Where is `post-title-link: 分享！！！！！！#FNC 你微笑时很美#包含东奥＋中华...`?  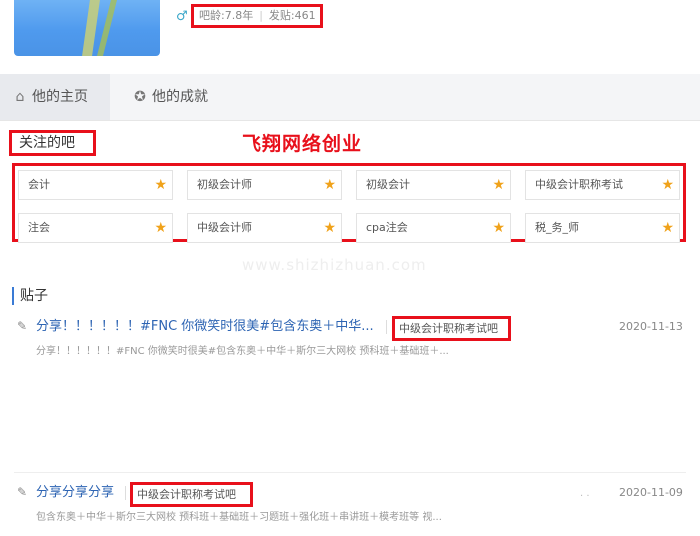
post-title-link: 分享！！！！！！#FNC 你微笑时很美#包含东奥＋中华... is located at coordinates (205, 327).